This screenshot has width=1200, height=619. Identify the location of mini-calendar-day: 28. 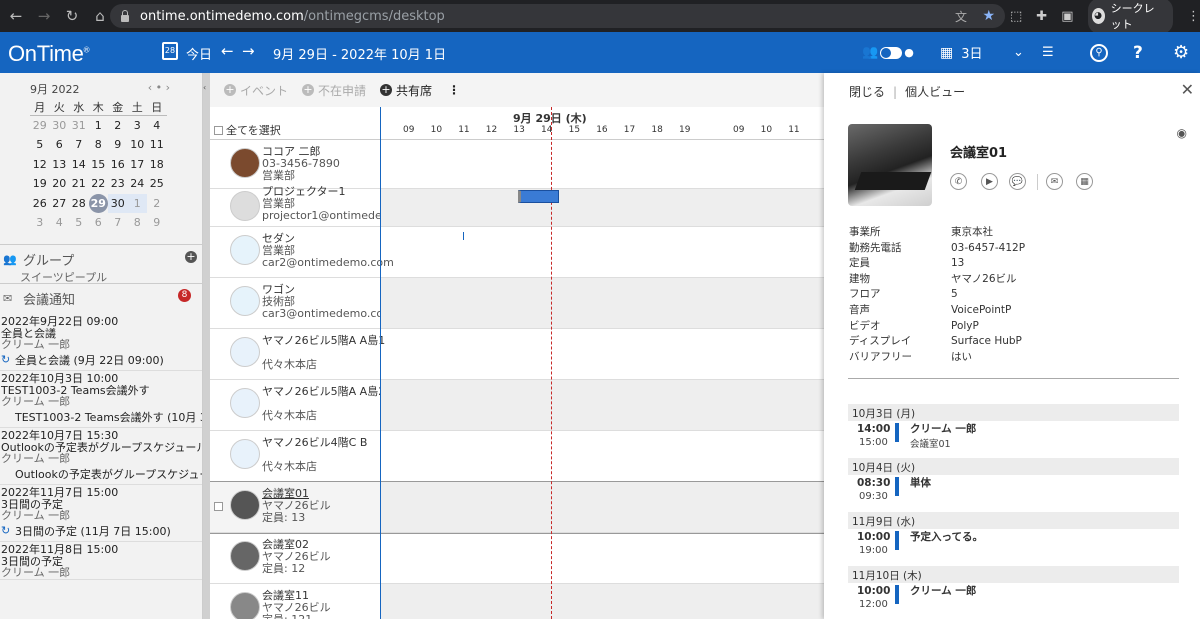
(79, 204).